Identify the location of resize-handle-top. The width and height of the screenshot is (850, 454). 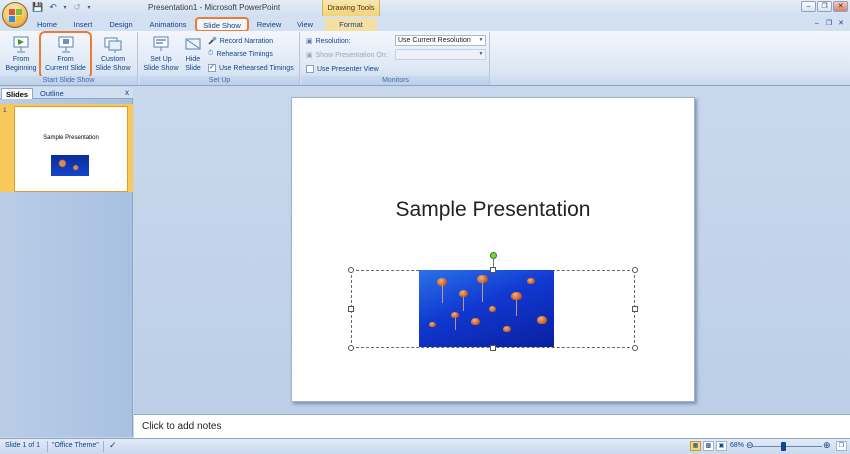
(493, 270).